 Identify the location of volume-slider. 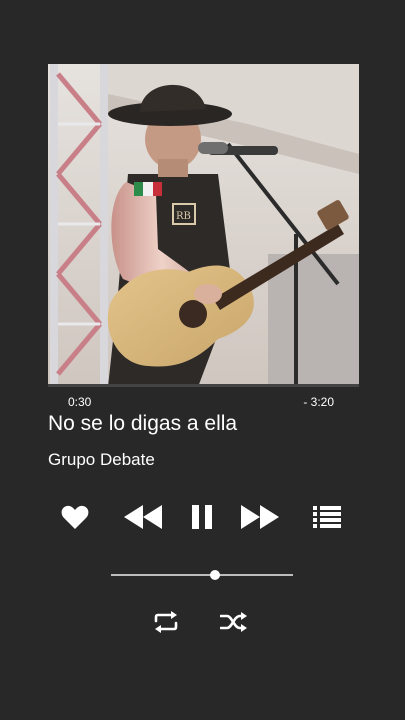
(202, 575).